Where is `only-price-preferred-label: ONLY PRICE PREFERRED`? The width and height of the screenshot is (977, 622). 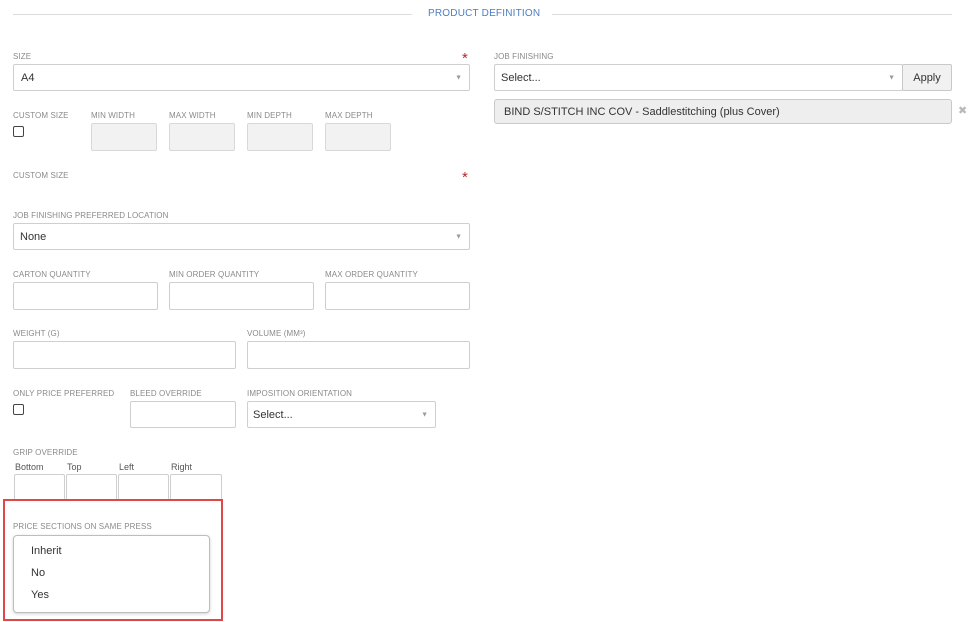 only-price-preferred-label: ONLY PRICE PREFERRED is located at coordinates (64, 393).